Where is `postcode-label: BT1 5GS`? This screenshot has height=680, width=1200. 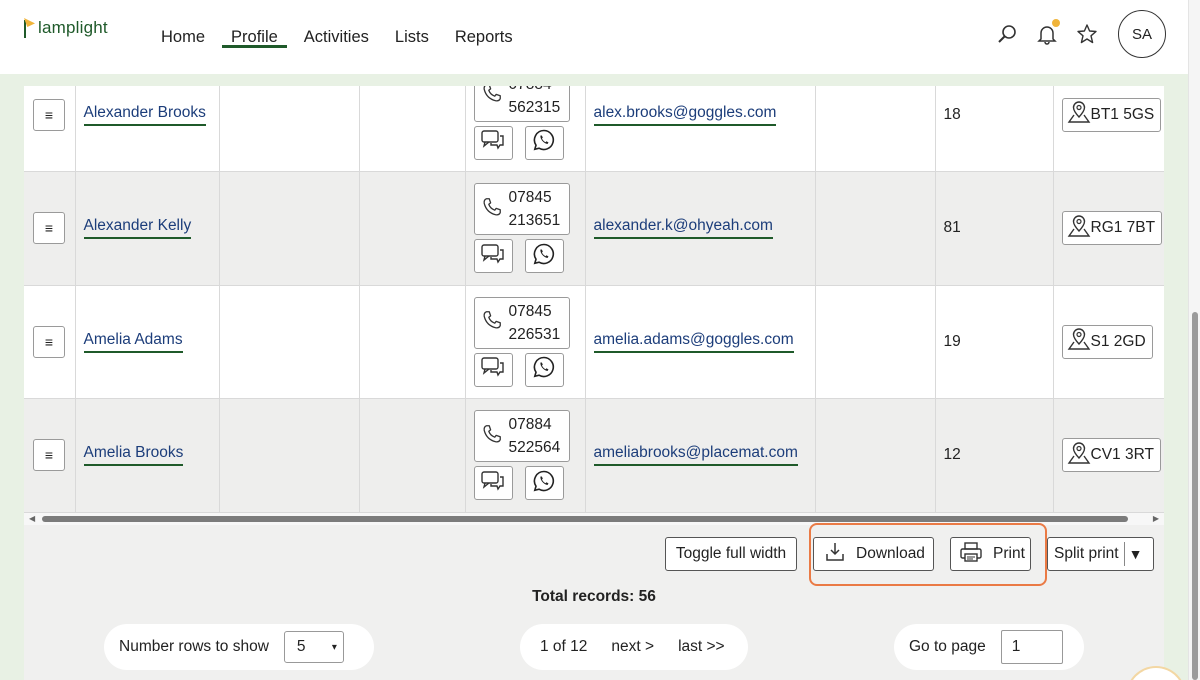
postcode-label: BT1 5GS is located at coordinates (1122, 114).